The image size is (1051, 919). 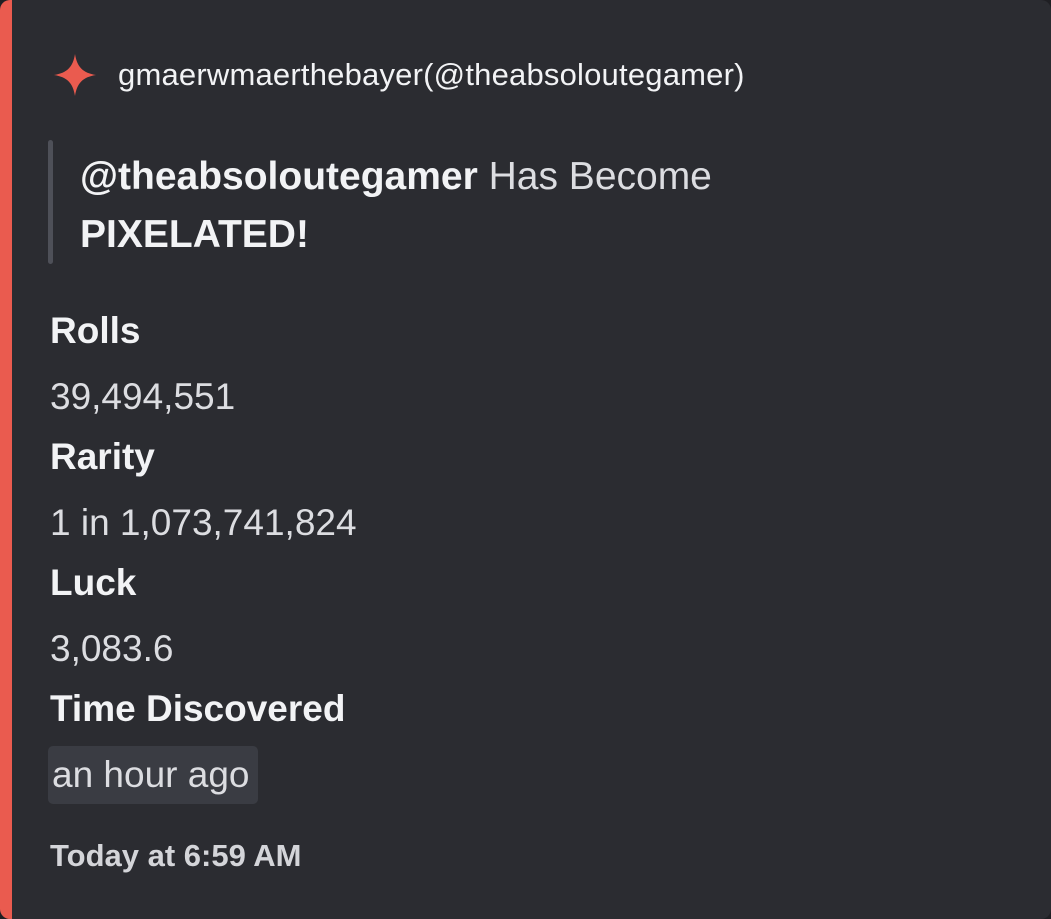 I want to click on field-name-luck: Luck, so click(x=93, y=582).